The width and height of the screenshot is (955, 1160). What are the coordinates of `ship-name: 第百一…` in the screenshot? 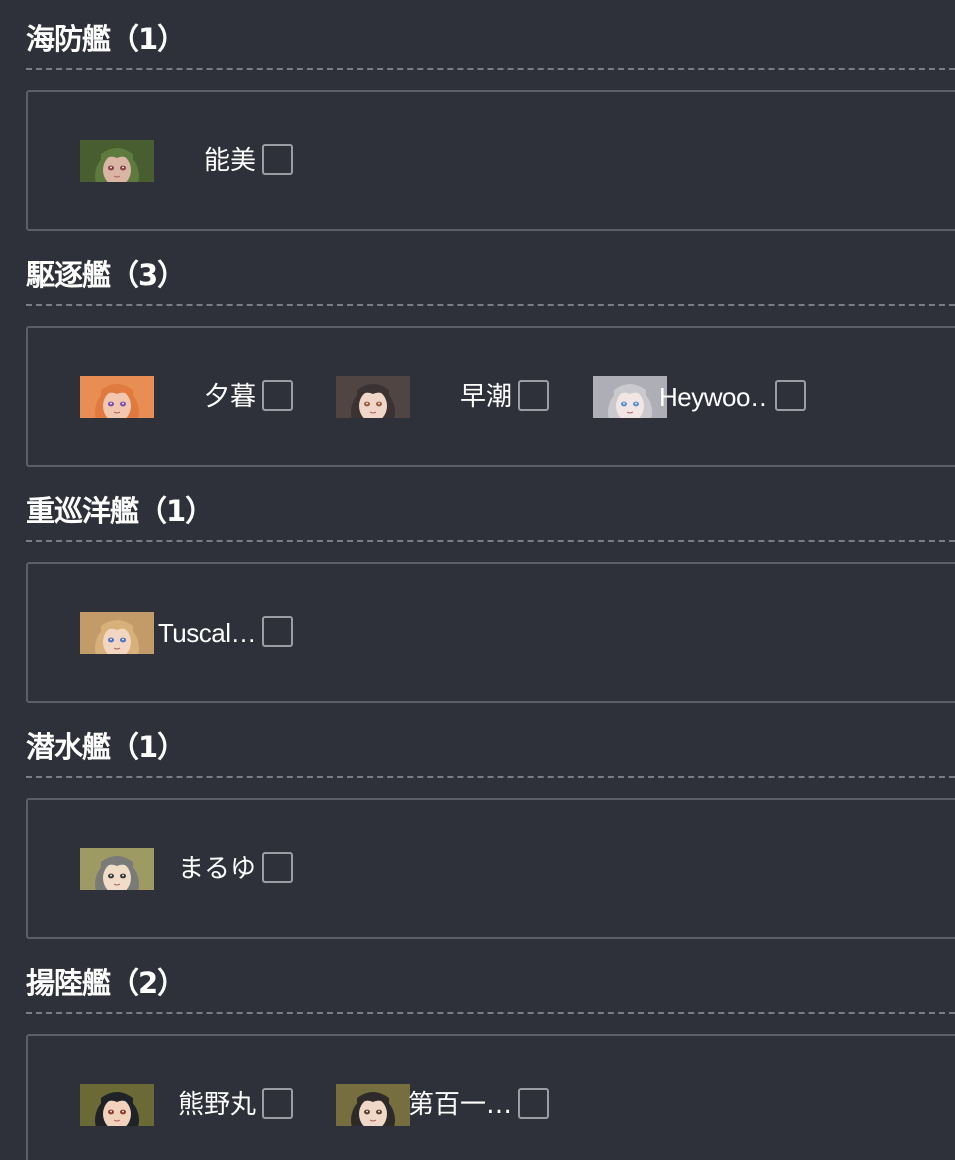 It's located at (459, 1105).